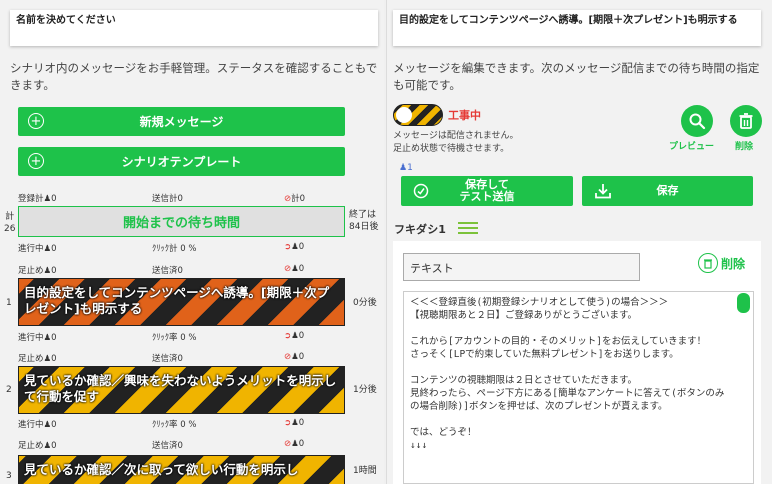 The width and height of the screenshot is (772, 484). What do you see at coordinates (420, 229) in the screenshot?
I see `balloon-label: フキダシ1` at bounding box center [420, 229].